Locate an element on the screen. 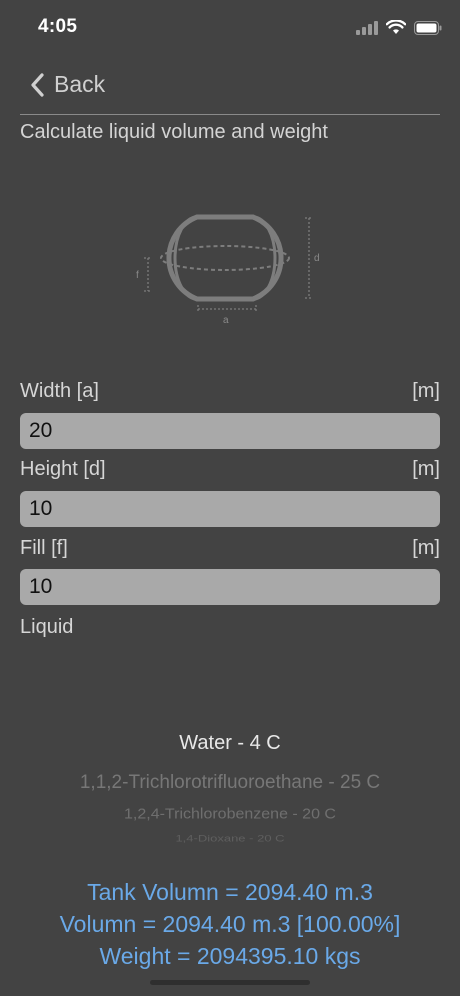  picker-option: 1,1,2-Trichlorotrifluoroethane - 25 C is located at coordinates (230, 783).